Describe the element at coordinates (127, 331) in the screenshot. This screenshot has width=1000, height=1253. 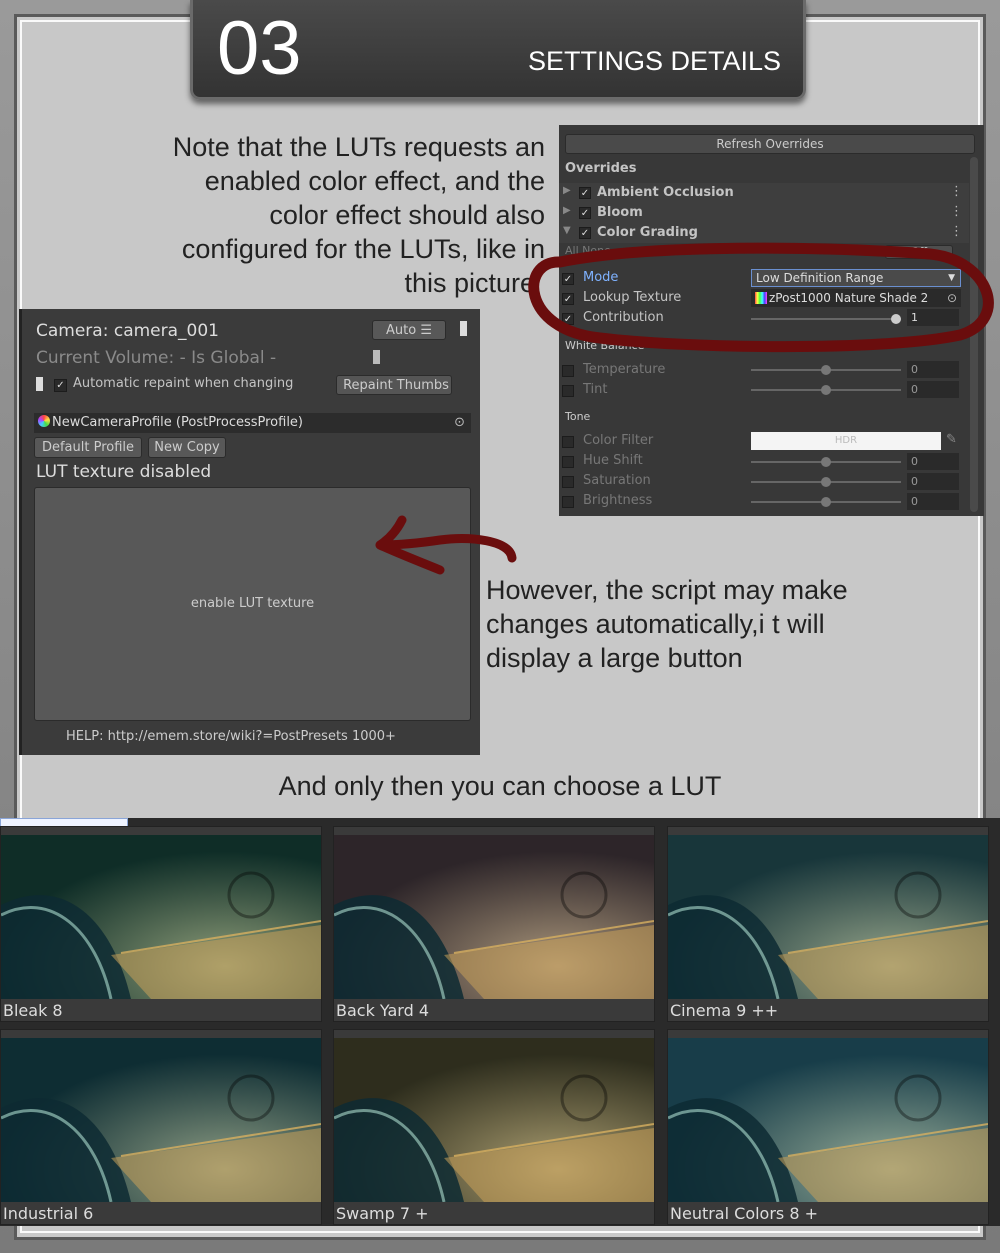
I see `camera-label: Camera: camera_001` at that location.